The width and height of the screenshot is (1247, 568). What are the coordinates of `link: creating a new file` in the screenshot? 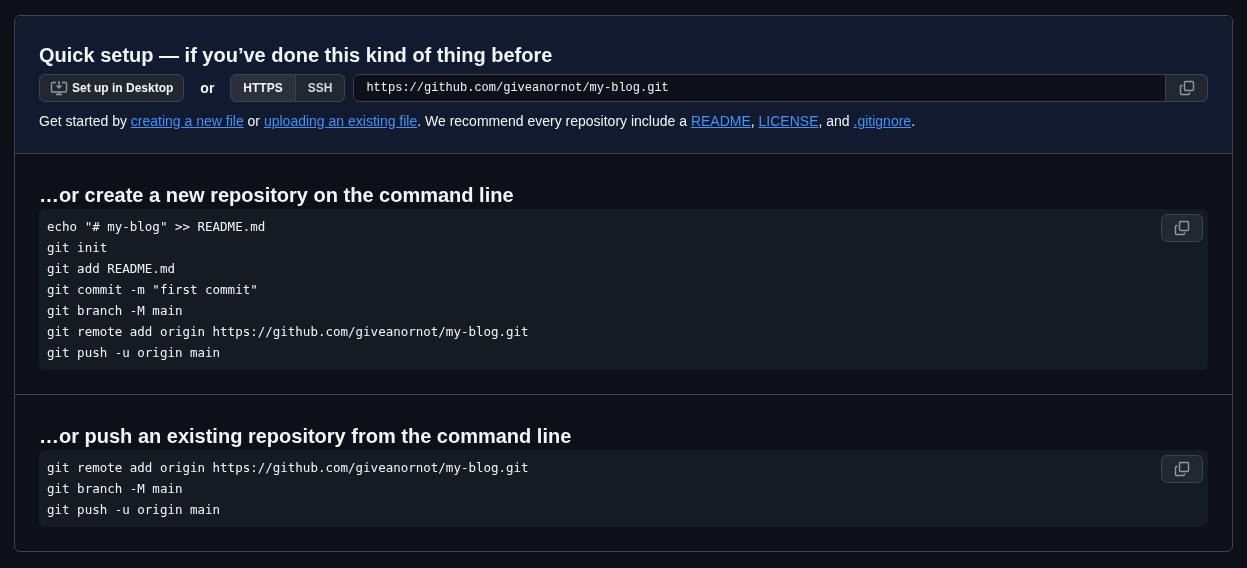 It's located at (187, 121).